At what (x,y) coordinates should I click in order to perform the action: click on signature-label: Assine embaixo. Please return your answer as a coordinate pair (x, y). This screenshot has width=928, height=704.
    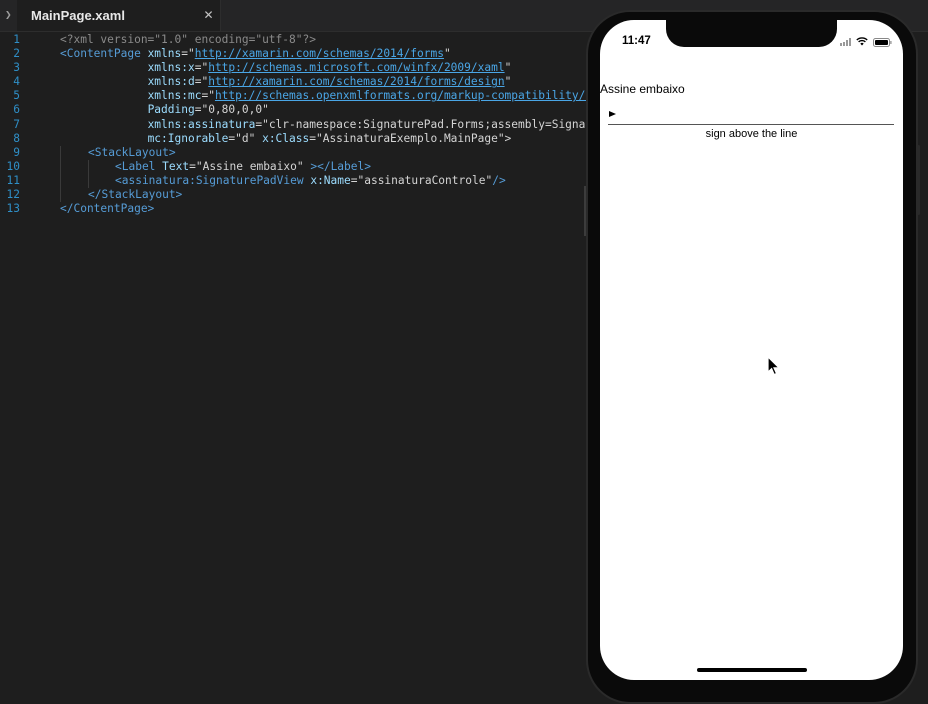
    Looking at the image, I should click on (642, 89).